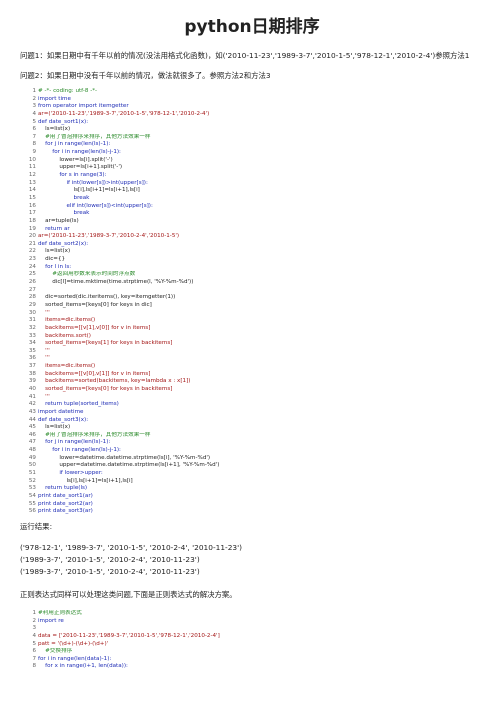 This screenshot has width=504, height=713. What do you see at coordinates (32, 213) in the screenshot?
I see `line-number: 17` at bounding box center [32, 213].